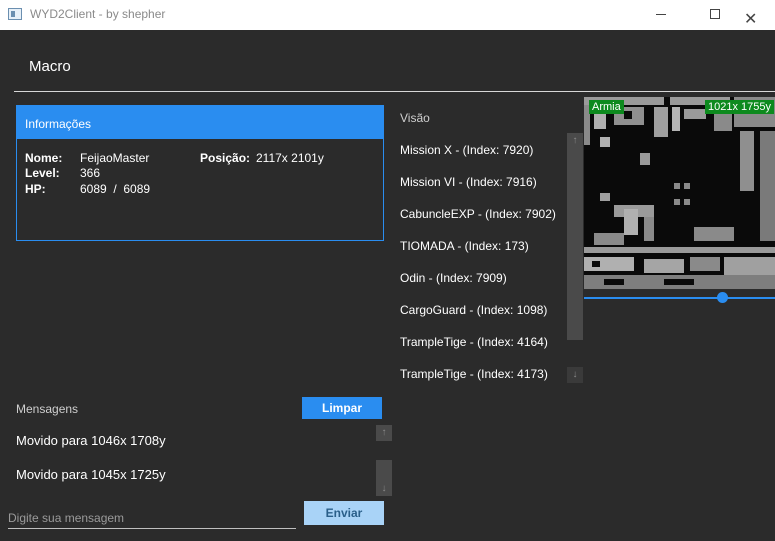 The width and height of the screenshot is (775, 541). I want to click on scroll-up-icon: ↑, so click(575, 141).